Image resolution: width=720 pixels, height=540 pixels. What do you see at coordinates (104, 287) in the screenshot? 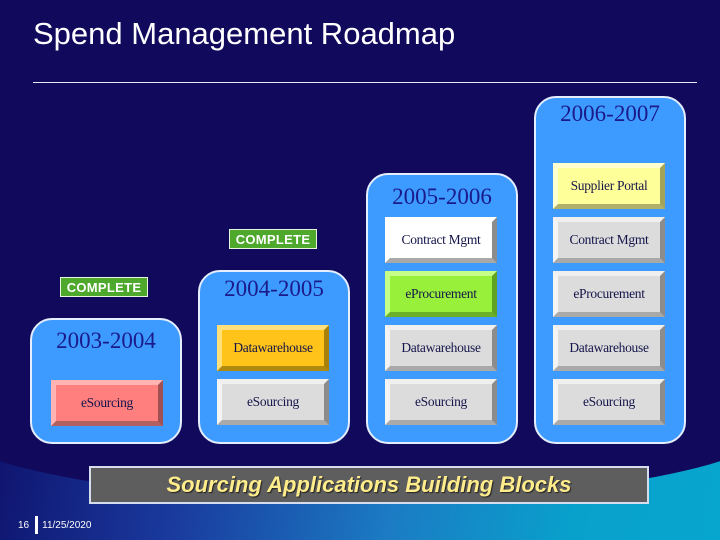
I see `status-badge-2003-2004: COMPLETE` at bounding box center [104, 287].